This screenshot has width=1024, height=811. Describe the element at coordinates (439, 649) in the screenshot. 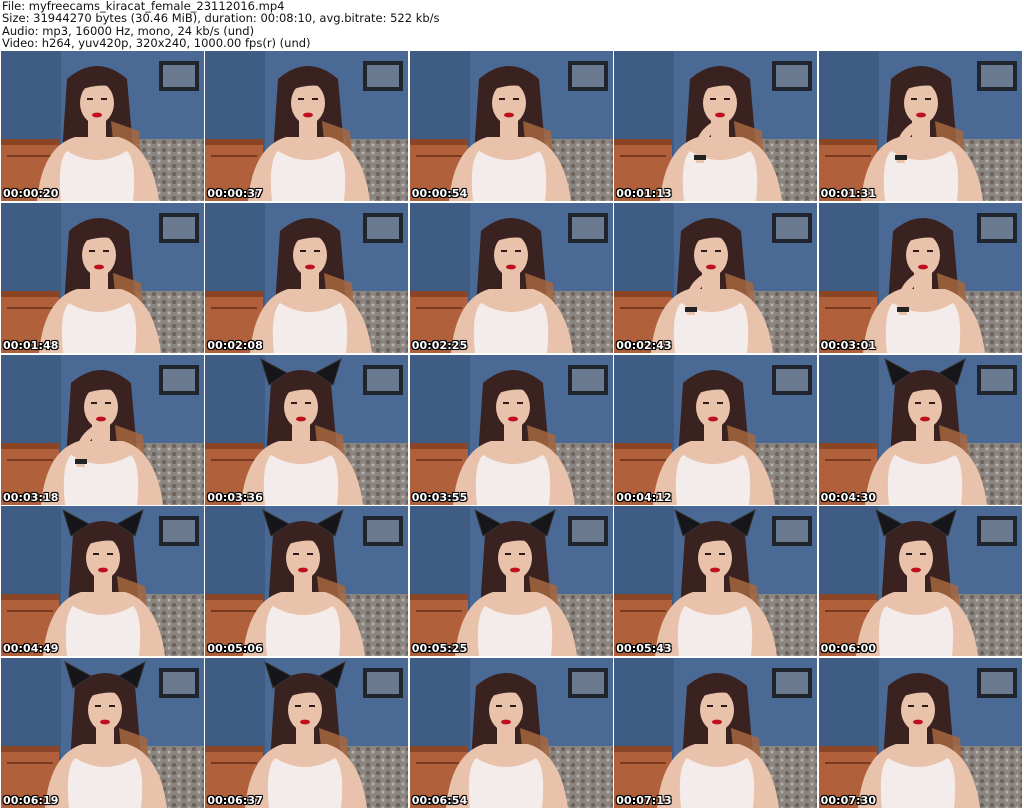

I see `thumbnail-timestamp: 00:05:25` at that location.